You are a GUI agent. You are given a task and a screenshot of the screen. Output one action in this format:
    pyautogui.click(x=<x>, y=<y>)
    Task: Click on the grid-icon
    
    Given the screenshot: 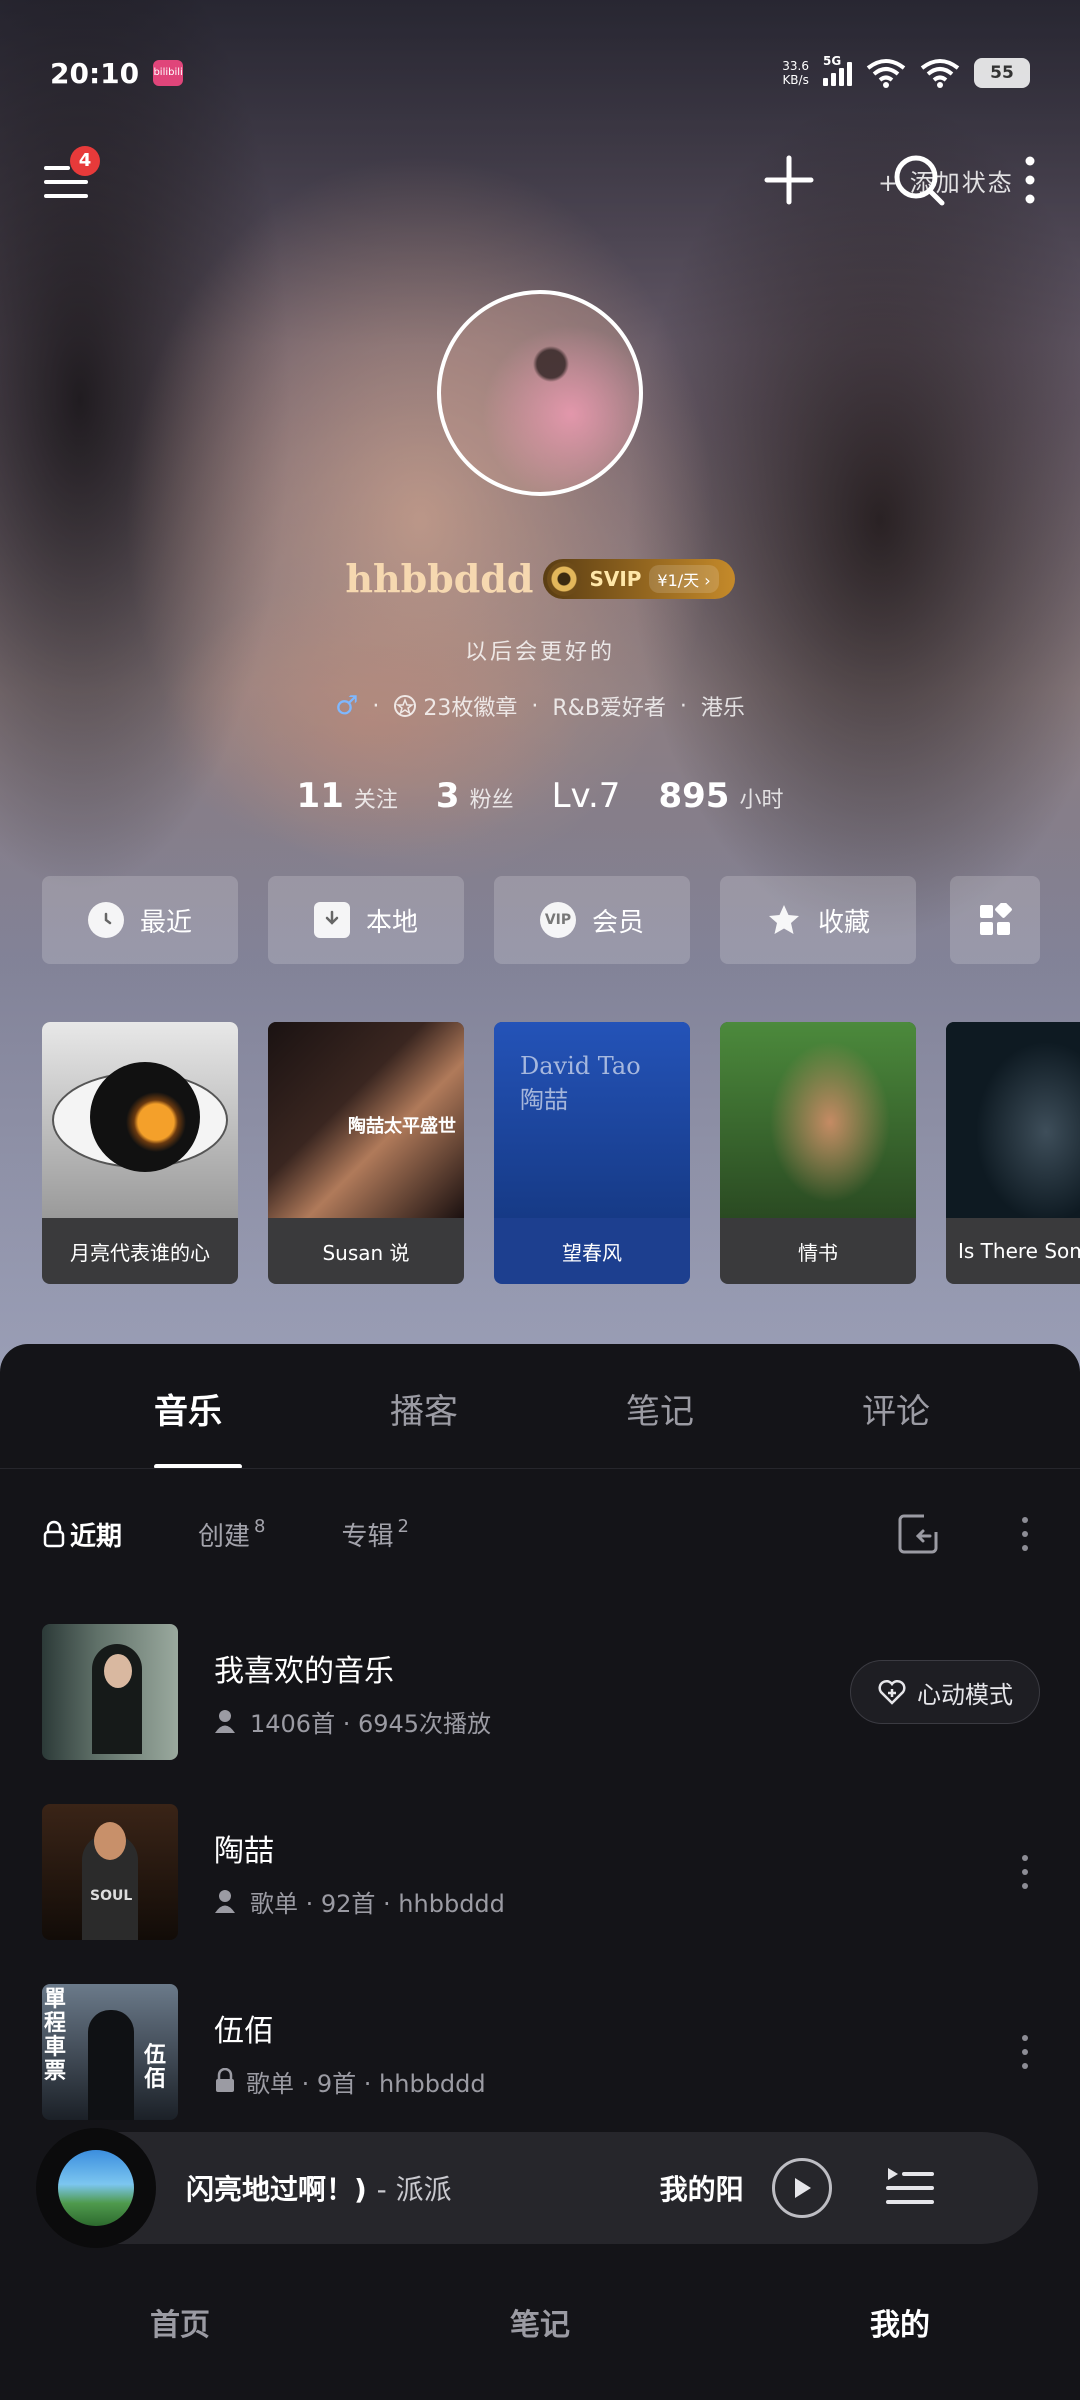 What is the action you would take?
    pyautogui.click(x=996, y=919)
    